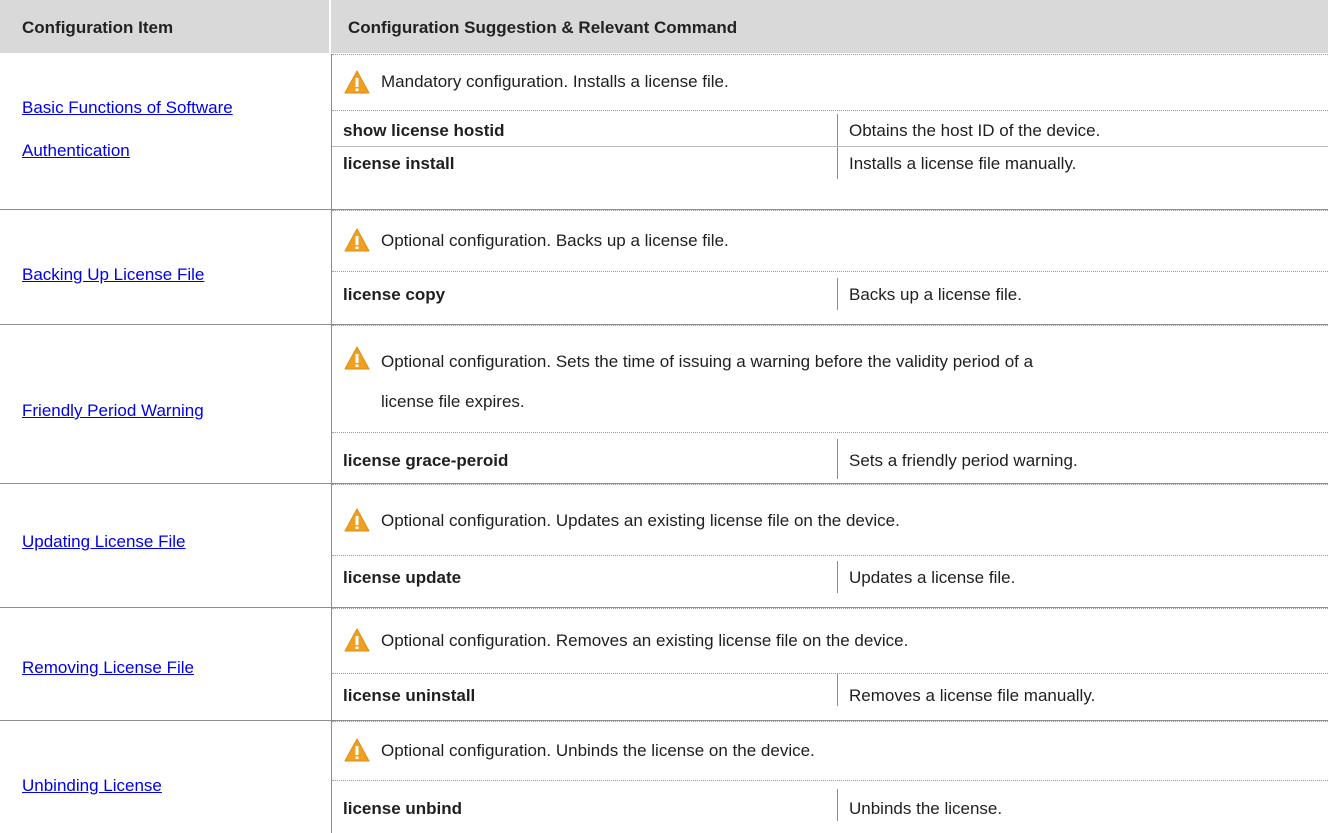  I want to click on command-description: Updates a license file., so click(932, 577).